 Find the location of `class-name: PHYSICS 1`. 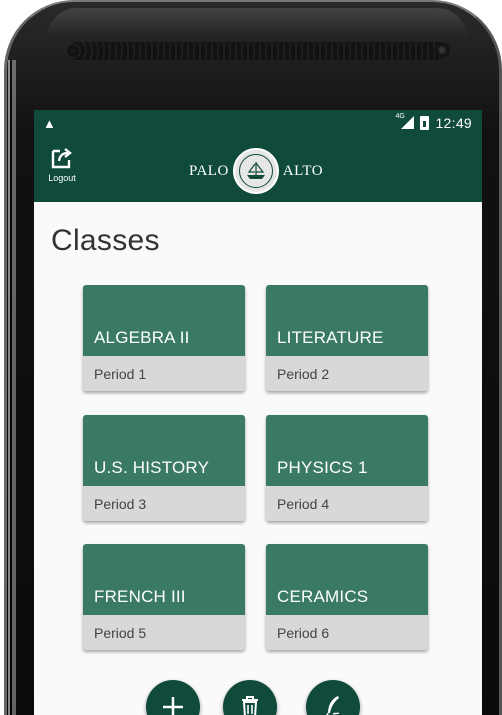

class-name: PHYSICS 1 is located at coordinates (322, 467).